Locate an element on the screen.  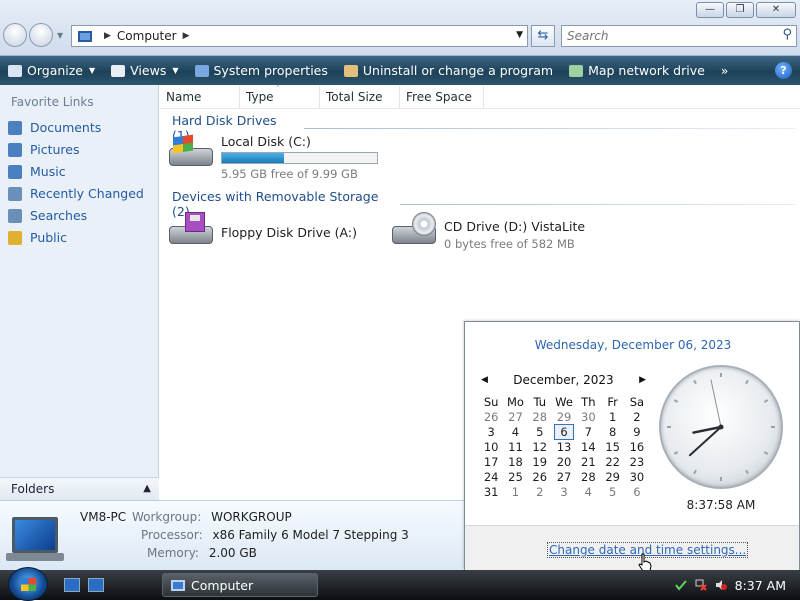
drive-floppy: Floppy Disk Drive (A:) is located at coordinates (262, 230).